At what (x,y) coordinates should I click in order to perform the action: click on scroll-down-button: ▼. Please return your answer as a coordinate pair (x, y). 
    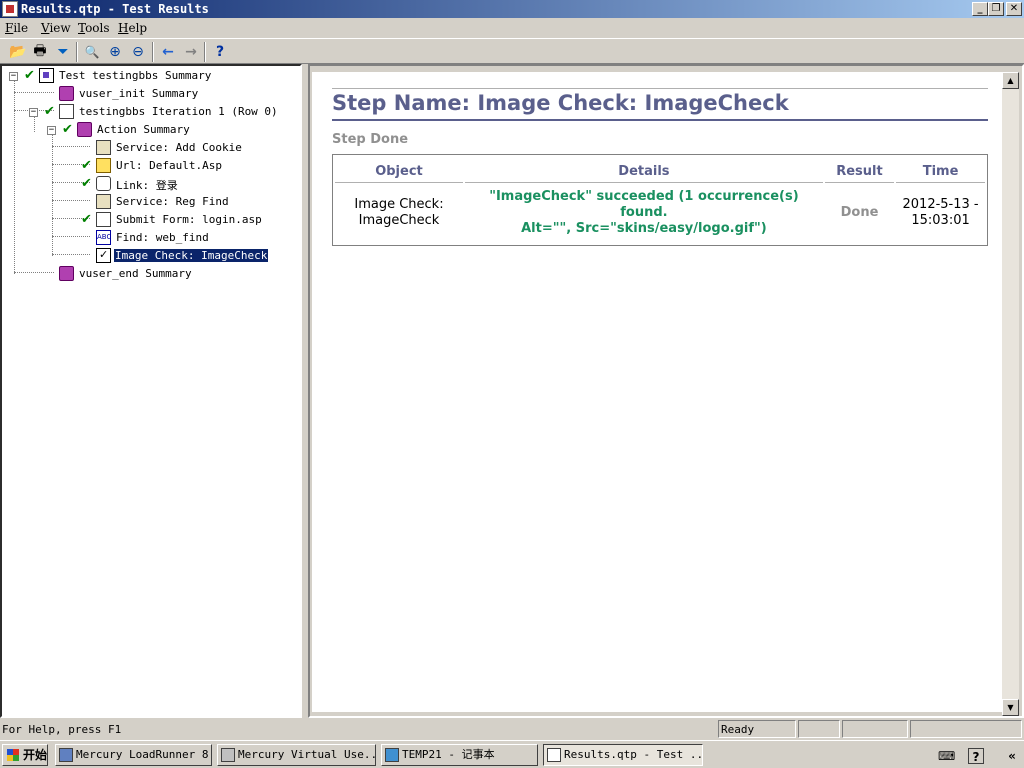
    Looking at the image, I should click on (1010, 707).